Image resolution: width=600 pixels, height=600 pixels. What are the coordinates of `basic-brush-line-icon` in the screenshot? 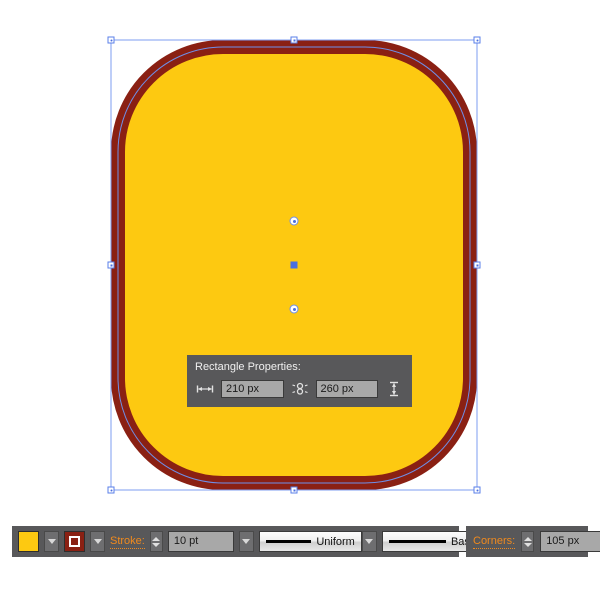 It's located at (417, 541).